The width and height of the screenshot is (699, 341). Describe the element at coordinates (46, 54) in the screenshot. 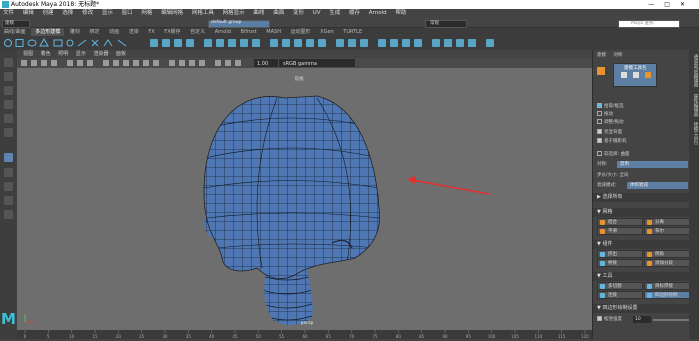

I see `viewport-menu-shading: 着色` at that location.